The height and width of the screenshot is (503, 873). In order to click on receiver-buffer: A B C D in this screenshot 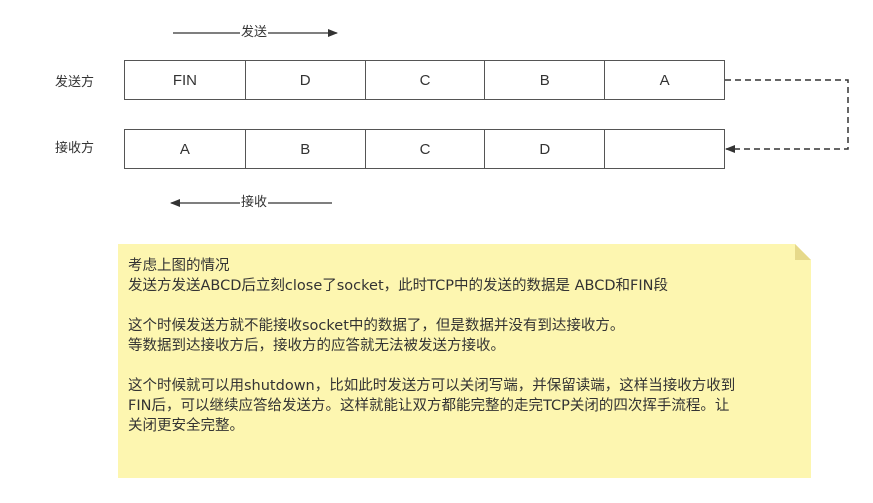, I will do `click(424, 149)`.